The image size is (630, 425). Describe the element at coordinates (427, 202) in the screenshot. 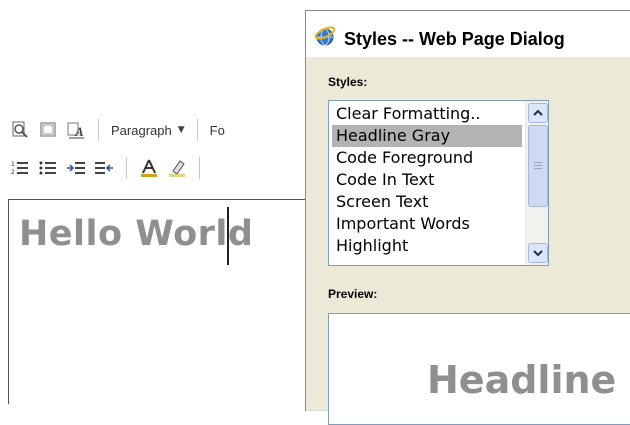

I see `style-item-screen-text: Screen Text` at that location.